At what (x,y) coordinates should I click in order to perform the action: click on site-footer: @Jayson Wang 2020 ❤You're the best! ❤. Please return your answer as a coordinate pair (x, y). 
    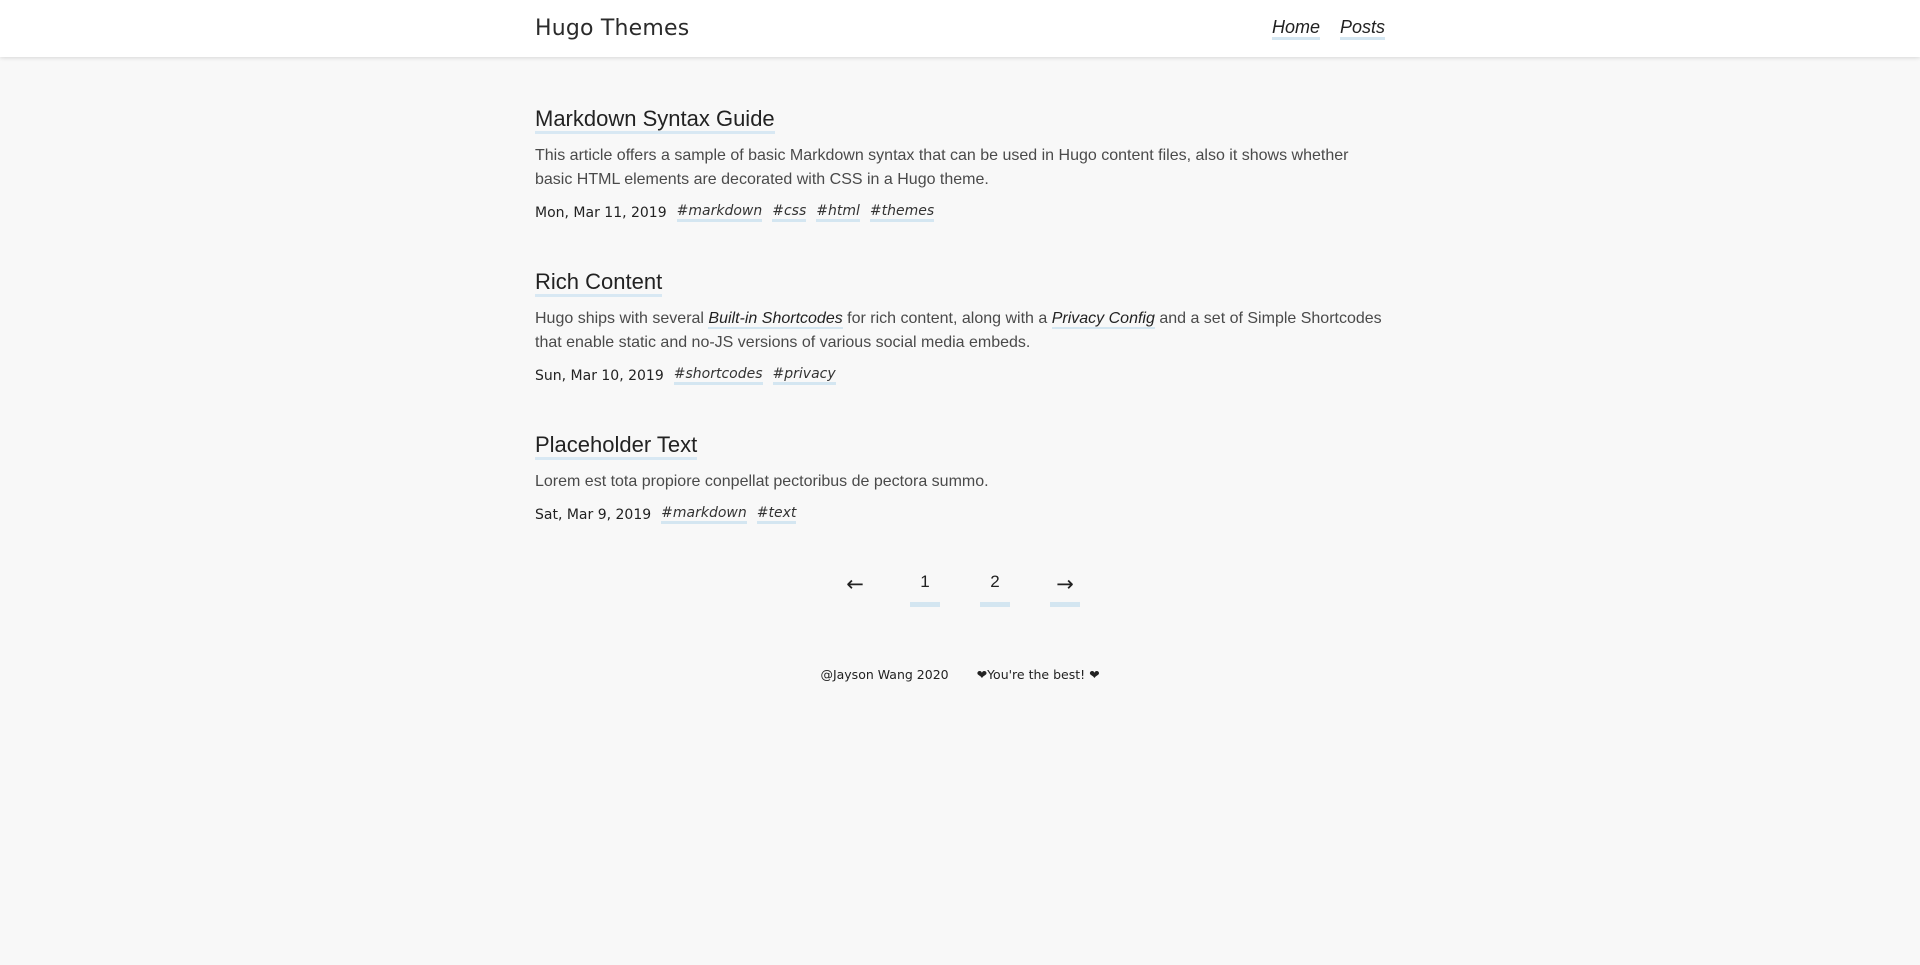
    Looking at the image, I should click on (960, 674).